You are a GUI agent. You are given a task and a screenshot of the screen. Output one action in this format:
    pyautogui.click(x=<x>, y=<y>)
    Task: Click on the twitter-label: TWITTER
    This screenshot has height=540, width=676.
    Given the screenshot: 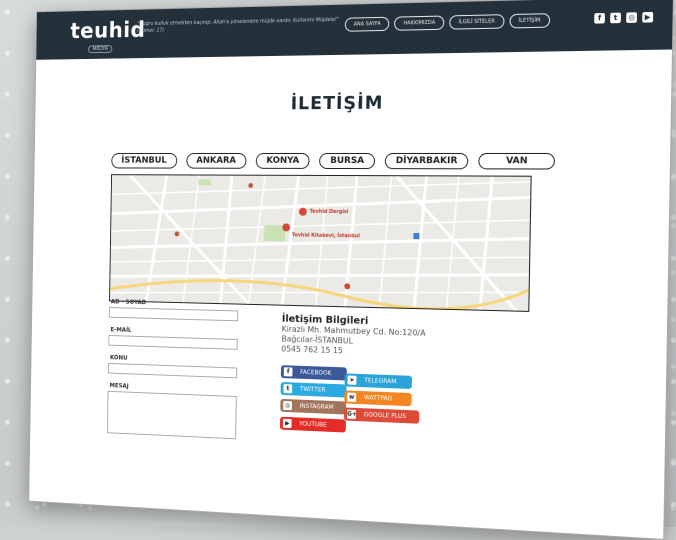 What is the action you would take?
    pyautogui.click(x=312, y=389)
    